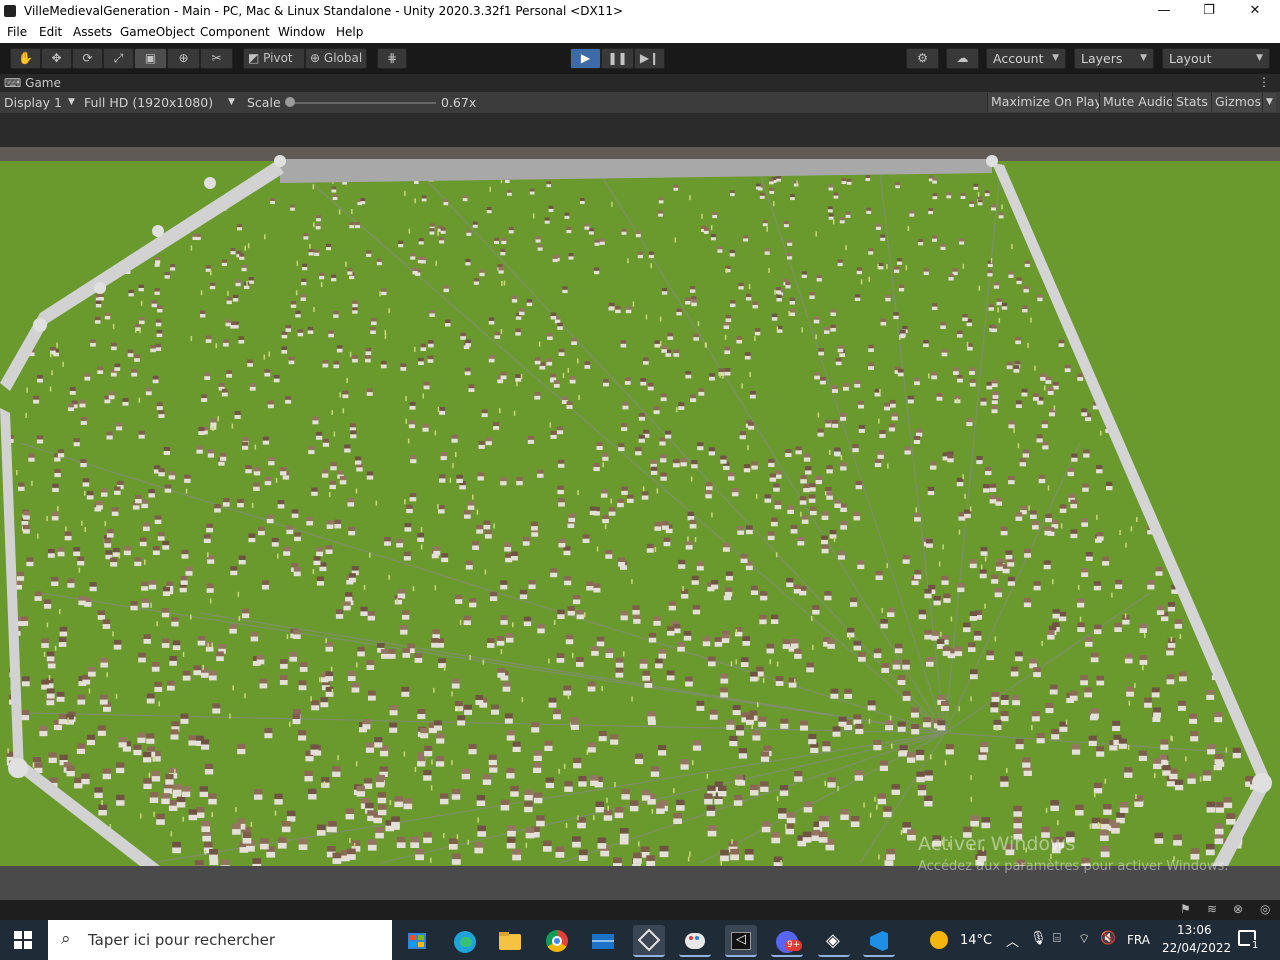  Describe the element at coordinates (510, 941) in the screenshot. I see `file-explorer-icon` at that location.